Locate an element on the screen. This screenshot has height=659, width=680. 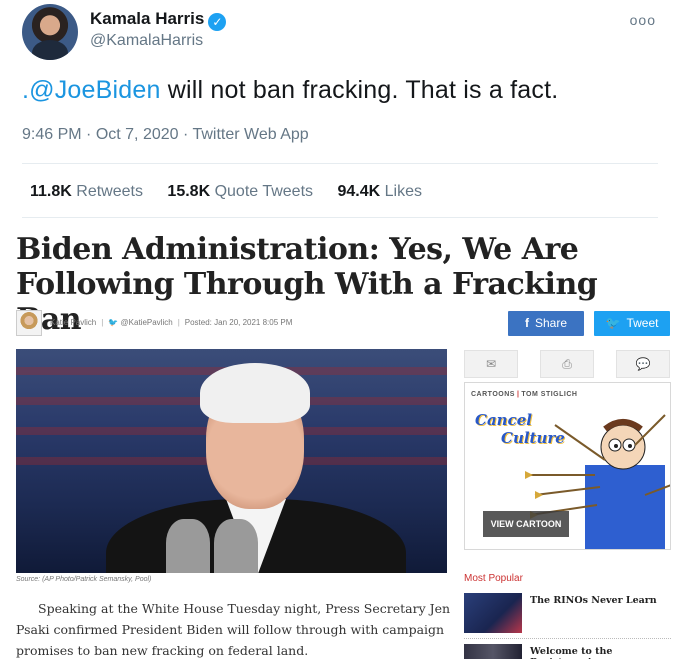
likes-label: Likes is located at coordinates (403, 191).